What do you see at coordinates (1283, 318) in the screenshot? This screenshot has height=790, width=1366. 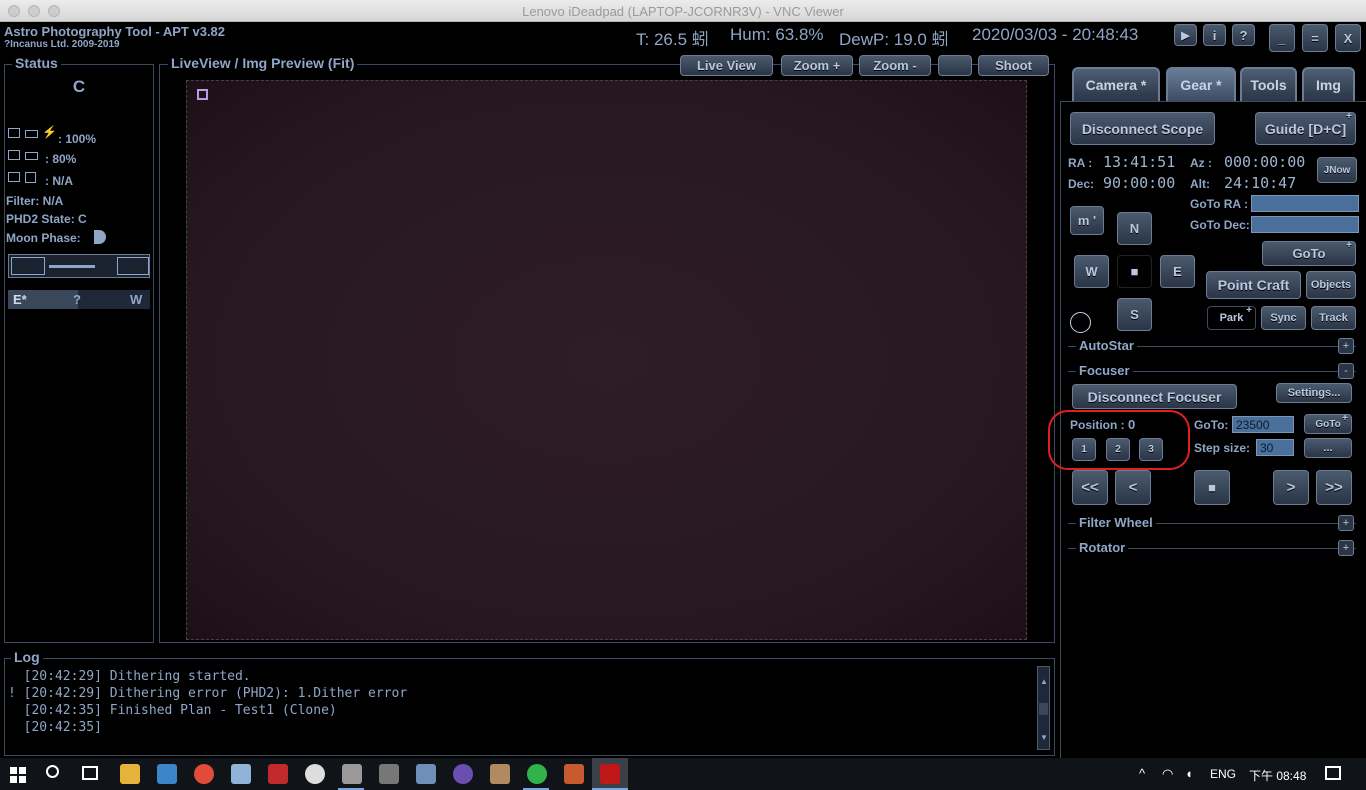 I see `sync-button: Sync` at bounding box center [1283, 318].